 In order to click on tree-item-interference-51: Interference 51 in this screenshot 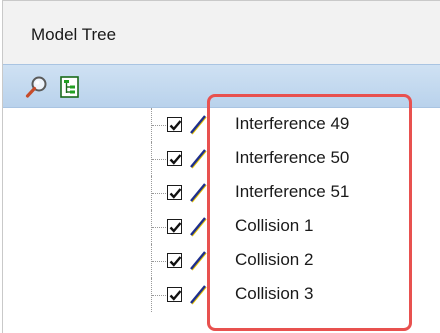, I will do `click(221, 193)`.